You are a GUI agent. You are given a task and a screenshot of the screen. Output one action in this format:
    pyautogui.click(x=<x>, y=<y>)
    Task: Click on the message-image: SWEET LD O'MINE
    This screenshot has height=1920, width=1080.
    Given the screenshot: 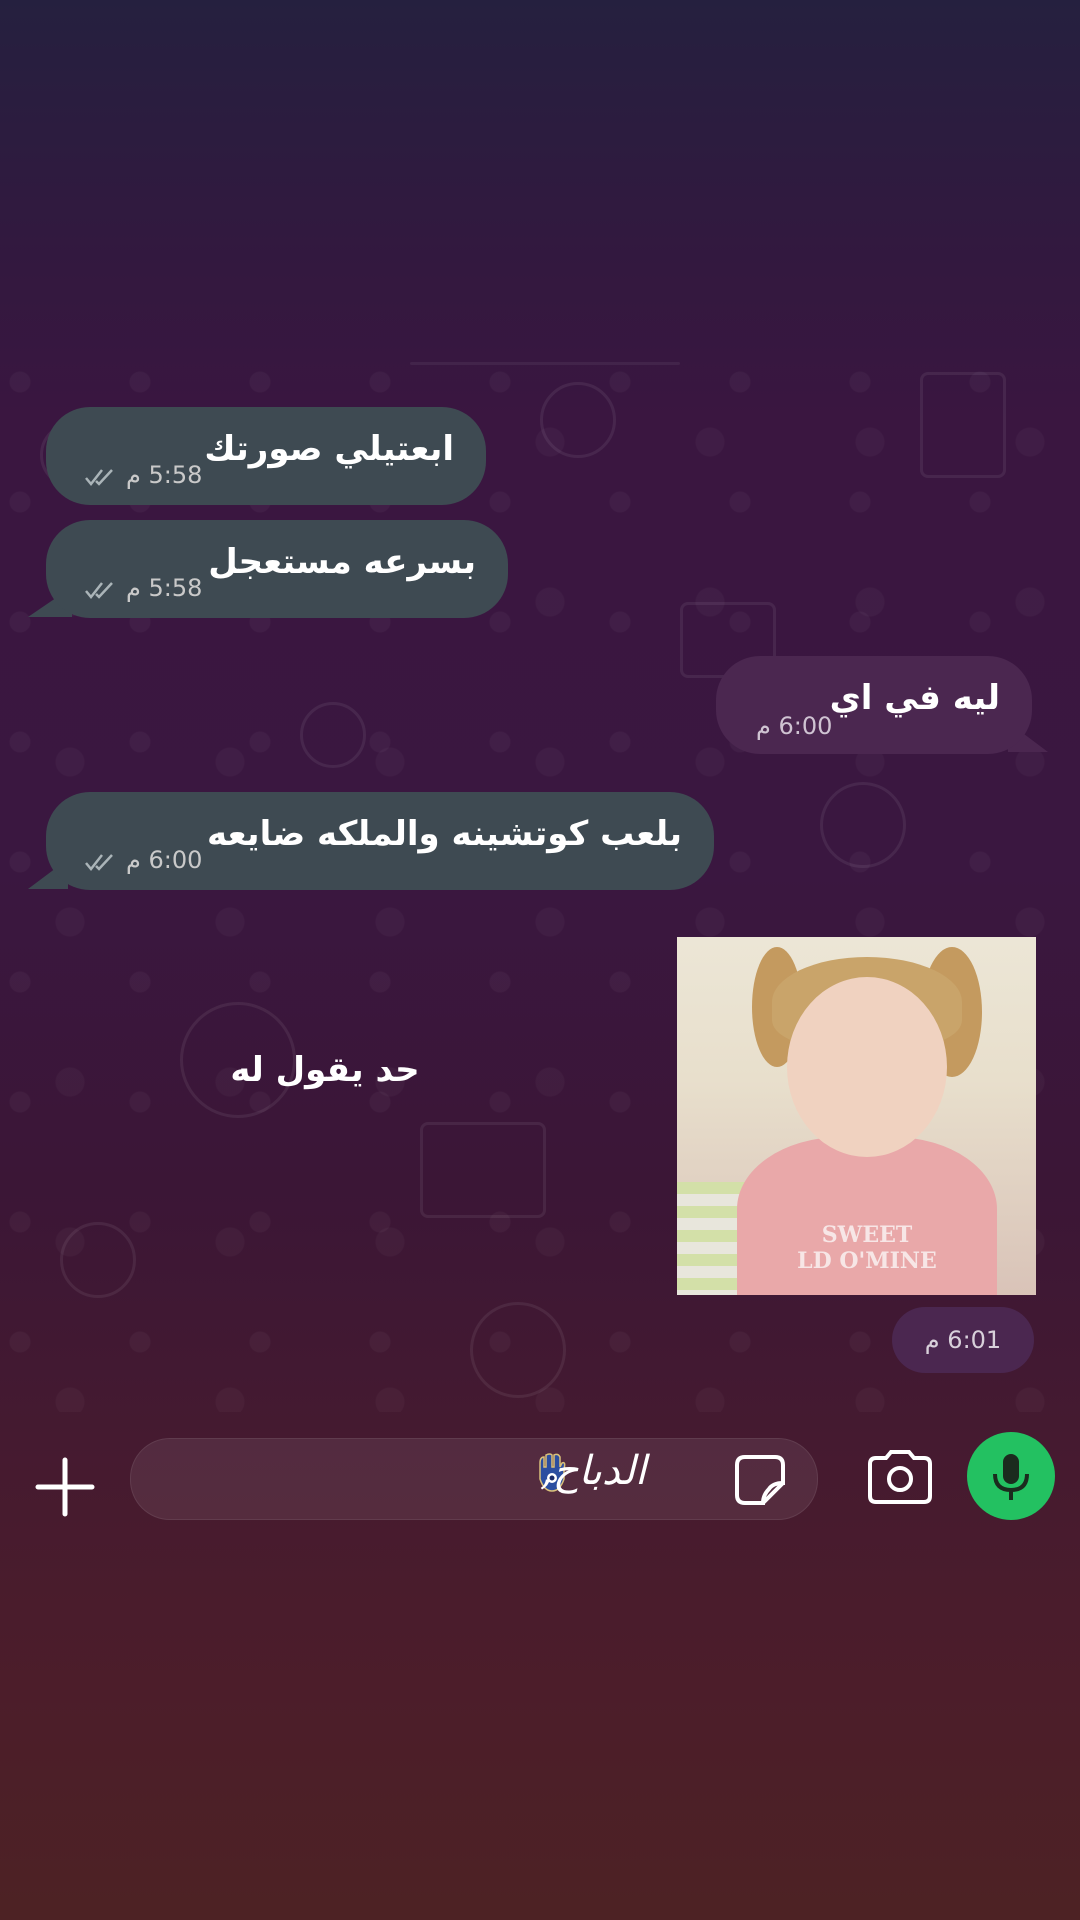 What is the action you would take?
    pyautogui.click(x=856, y=1116)
    